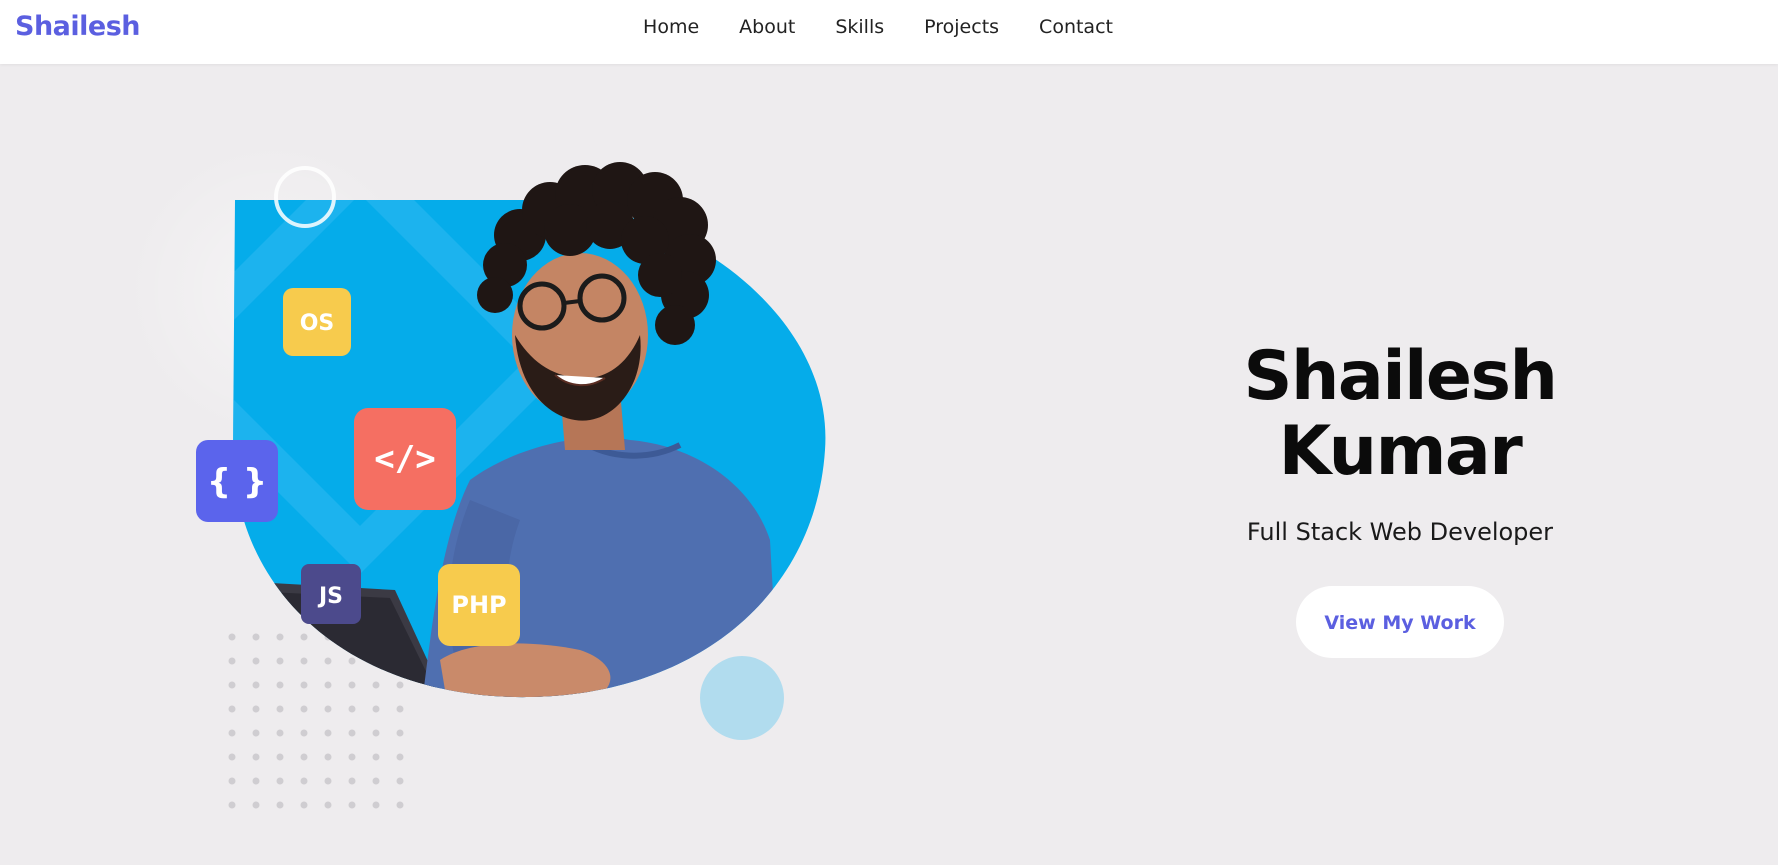 The image size is (1778, 865). I want to click on bubble-decoration, so click(742, 698).